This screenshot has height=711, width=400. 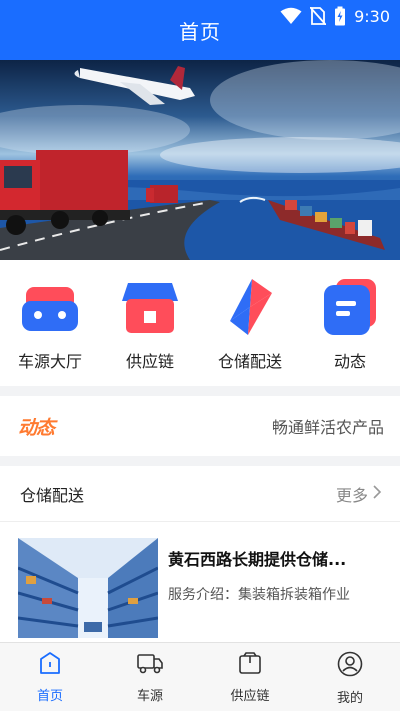 What do you see at coordinates (150, 665) in the screenshot?
I see `truck-outline-icon` at bounding box center [150, 665].